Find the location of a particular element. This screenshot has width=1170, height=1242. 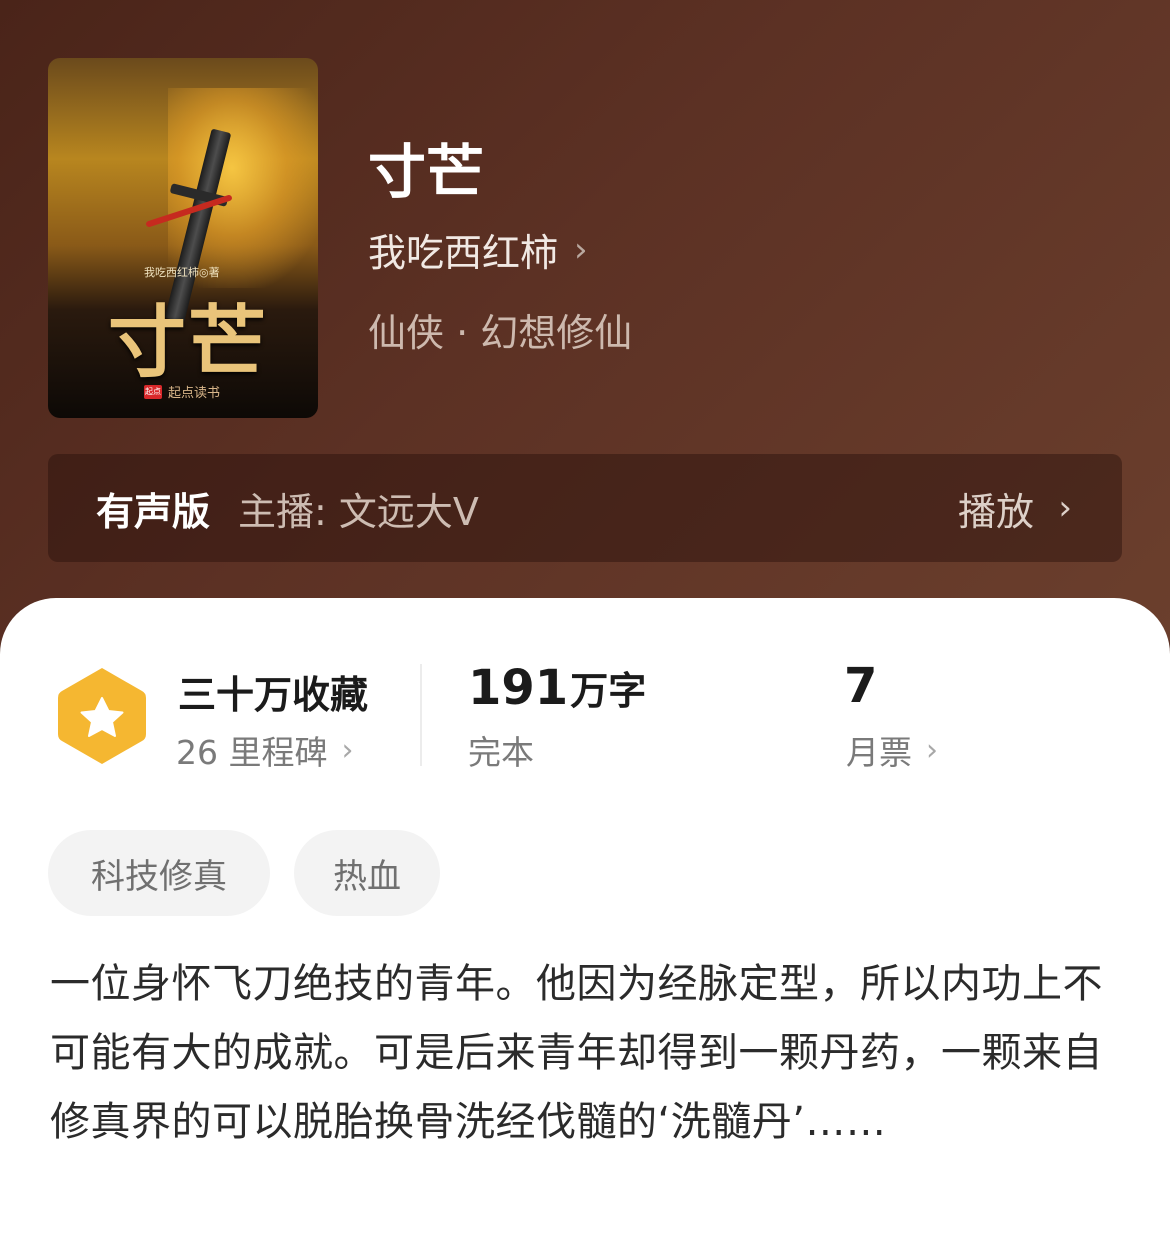

star-hexagon-icon is located at coordinates (102, 716).